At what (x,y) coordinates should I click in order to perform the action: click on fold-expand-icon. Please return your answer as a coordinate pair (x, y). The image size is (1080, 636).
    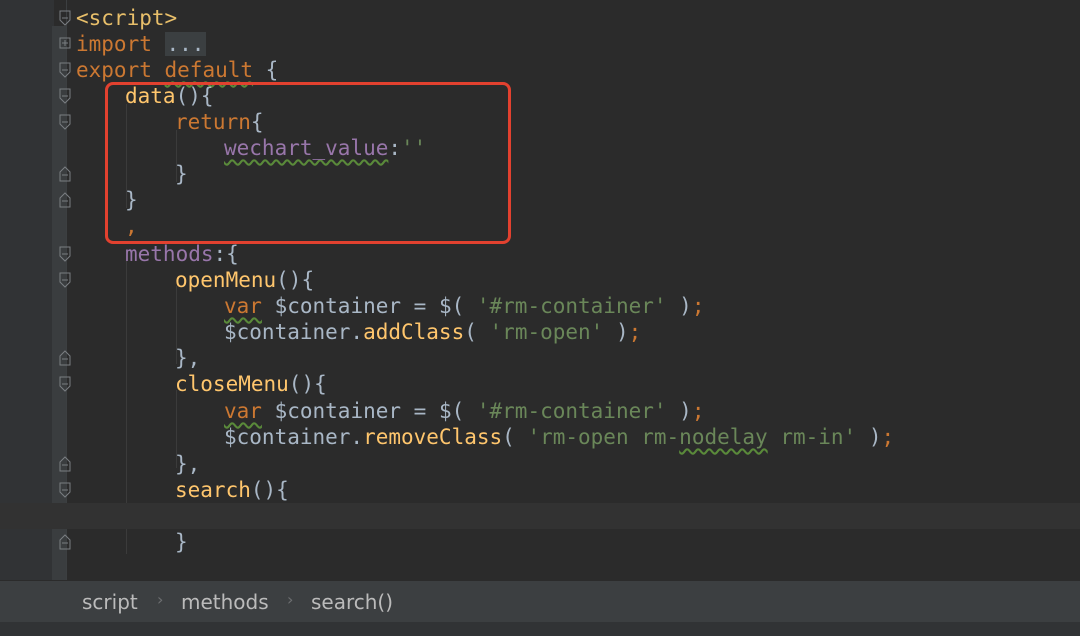
    Looking at the image, I should click on (65, 44).